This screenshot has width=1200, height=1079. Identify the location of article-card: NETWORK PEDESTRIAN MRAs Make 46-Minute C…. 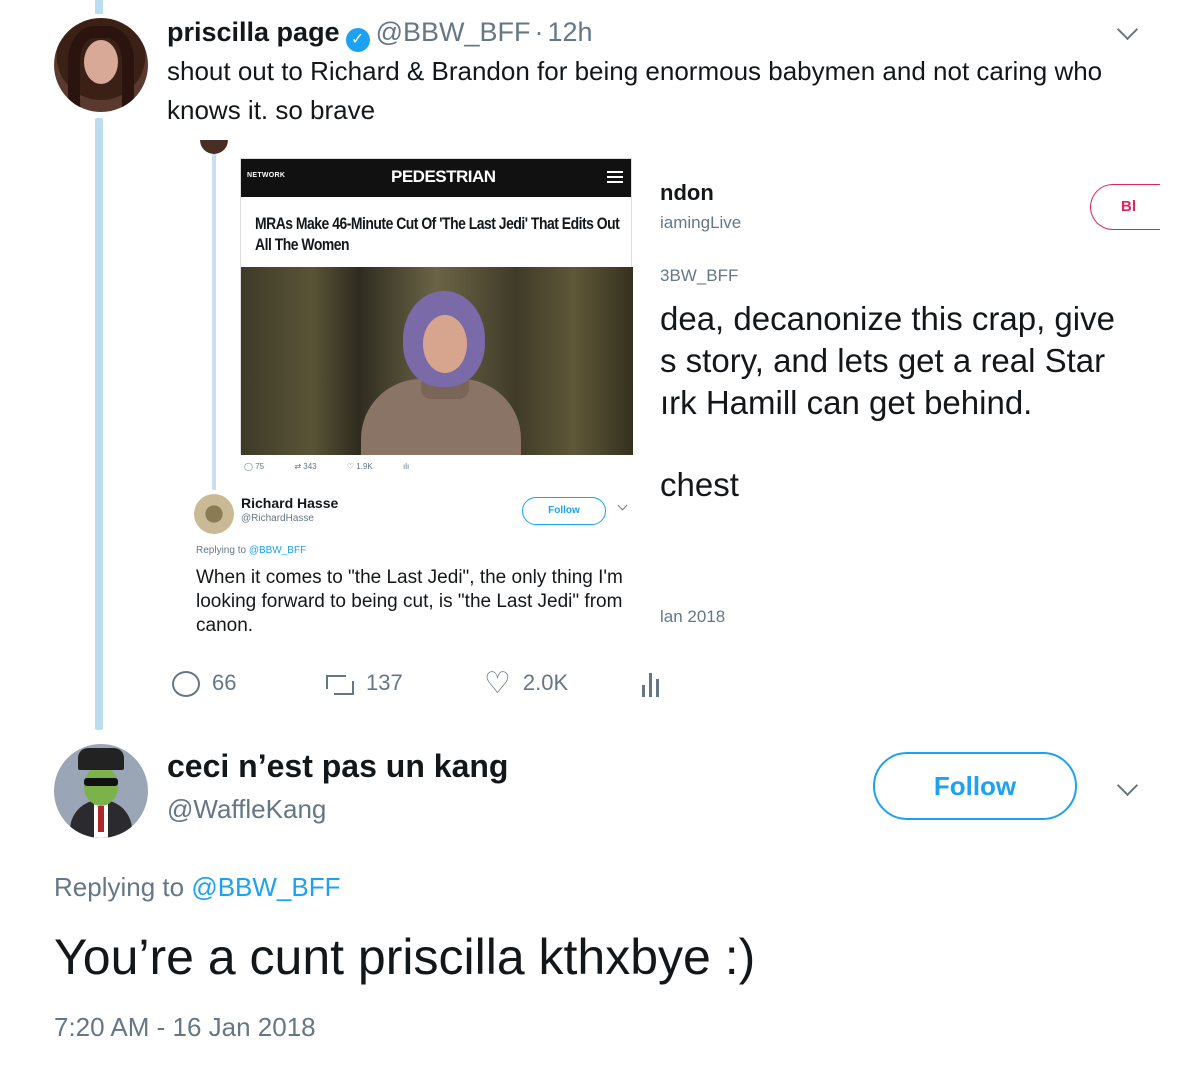
(436, 306).